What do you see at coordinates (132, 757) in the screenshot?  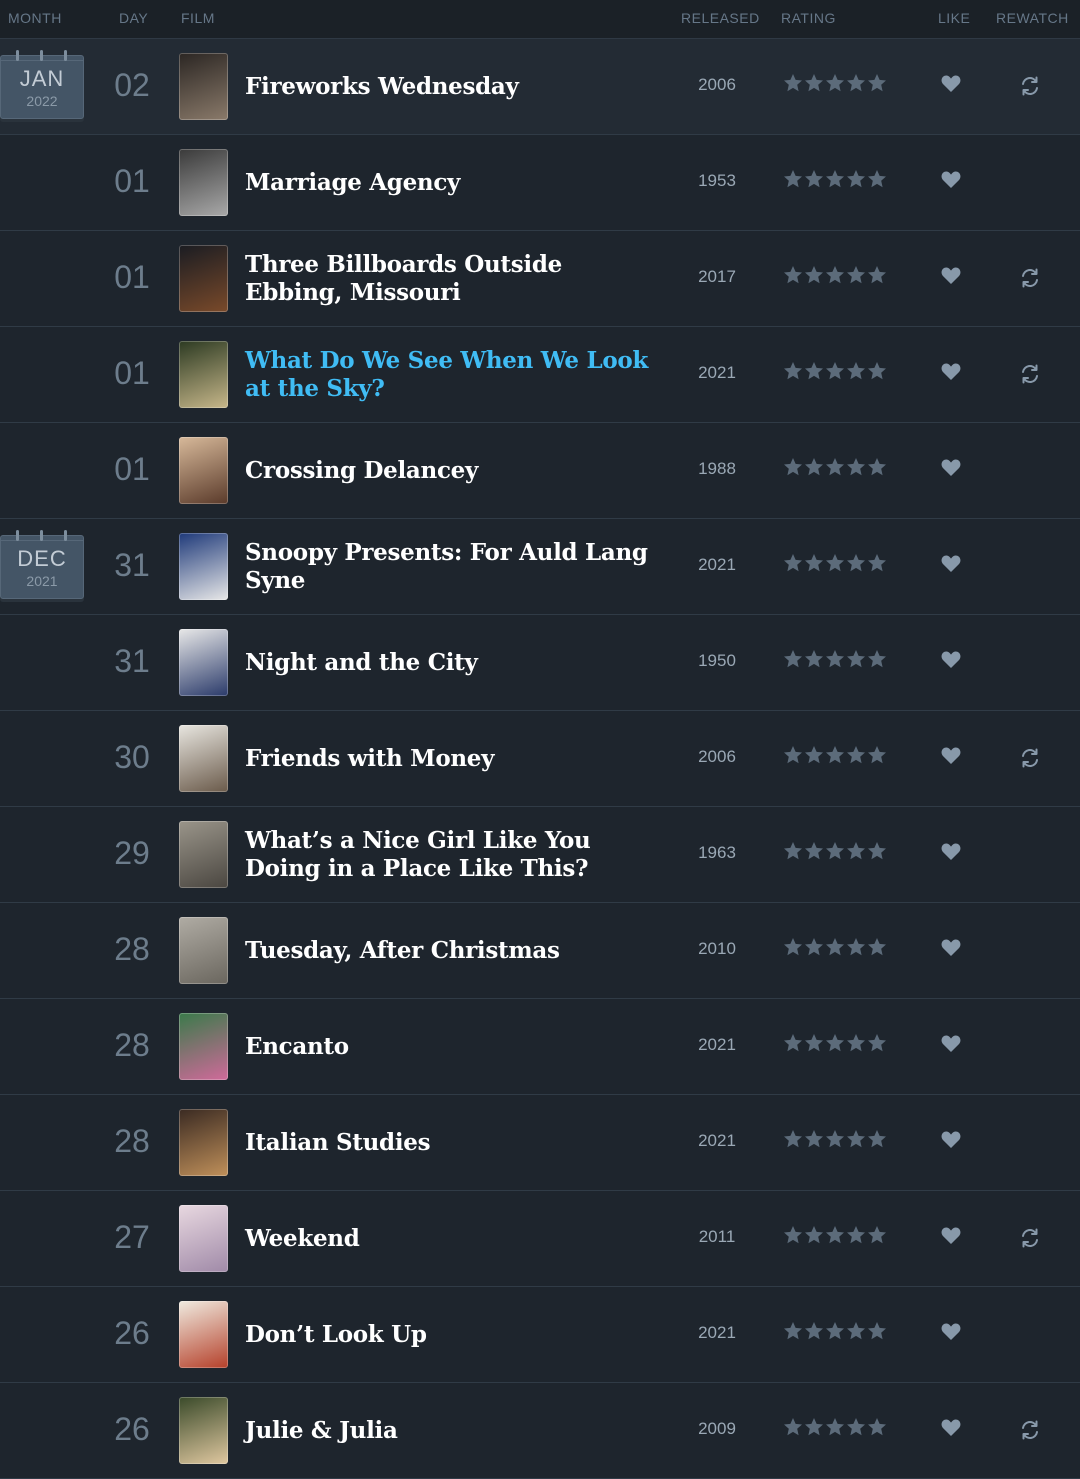 I see `entry-day: 30` at bounding box center [132, 757].